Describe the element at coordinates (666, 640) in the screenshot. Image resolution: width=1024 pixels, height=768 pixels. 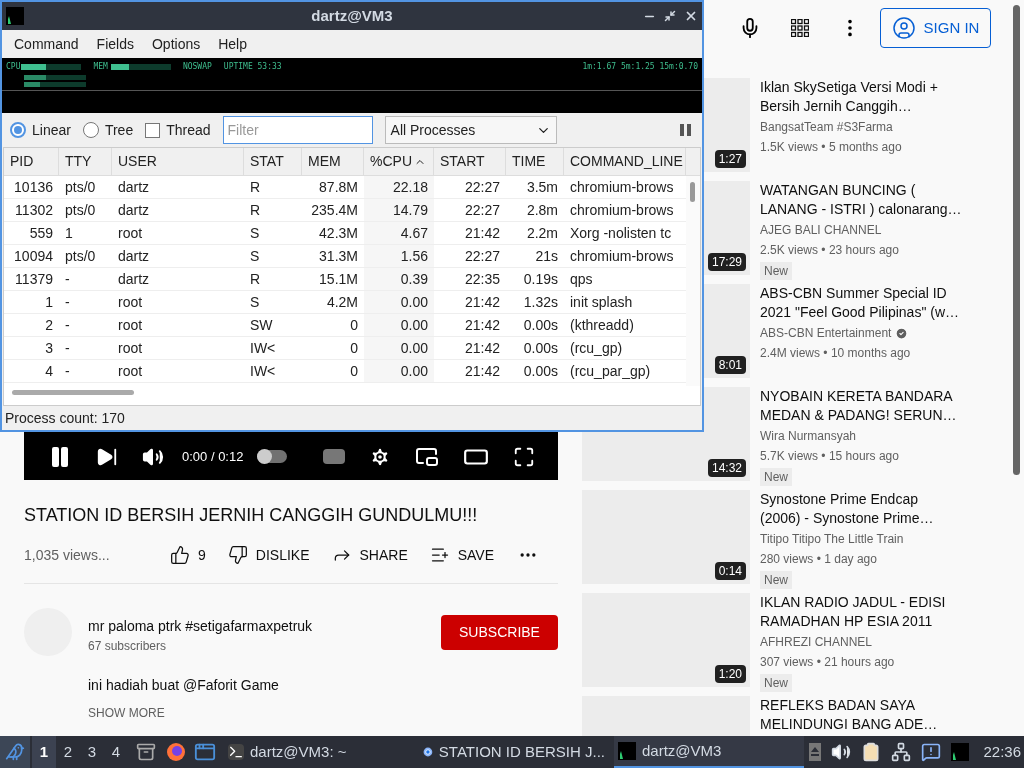
I see `video-thumbnail: 1:20` at that location.